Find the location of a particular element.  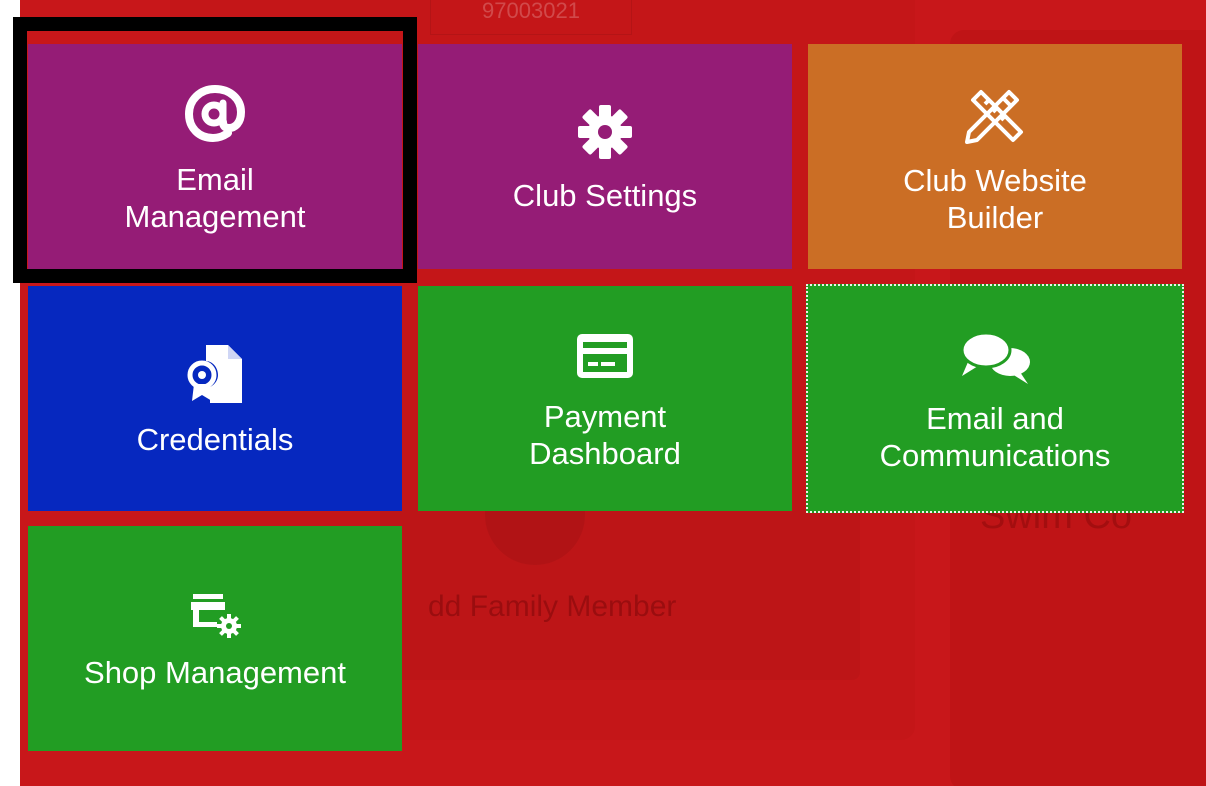

shop-management-tile: Shop Management is located at coordinates (215, 638).